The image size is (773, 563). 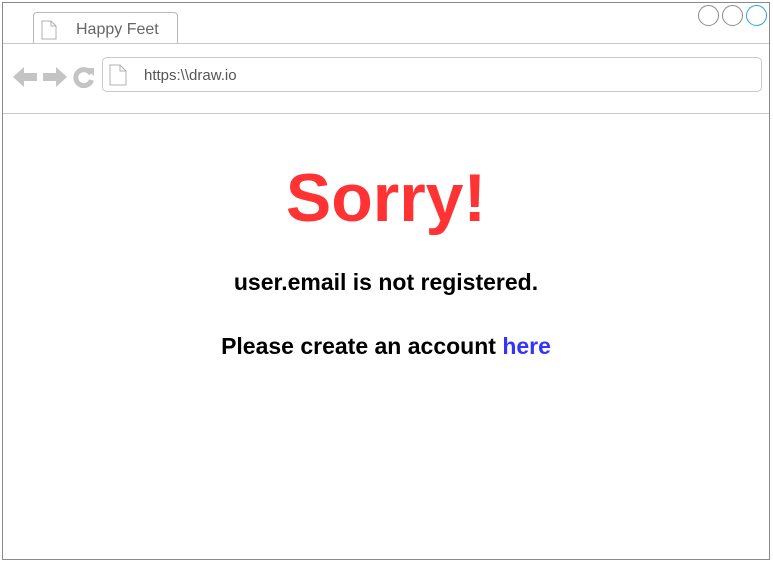 I want to click on browser-tab: Happy Feet, so click(x=105, y=27).